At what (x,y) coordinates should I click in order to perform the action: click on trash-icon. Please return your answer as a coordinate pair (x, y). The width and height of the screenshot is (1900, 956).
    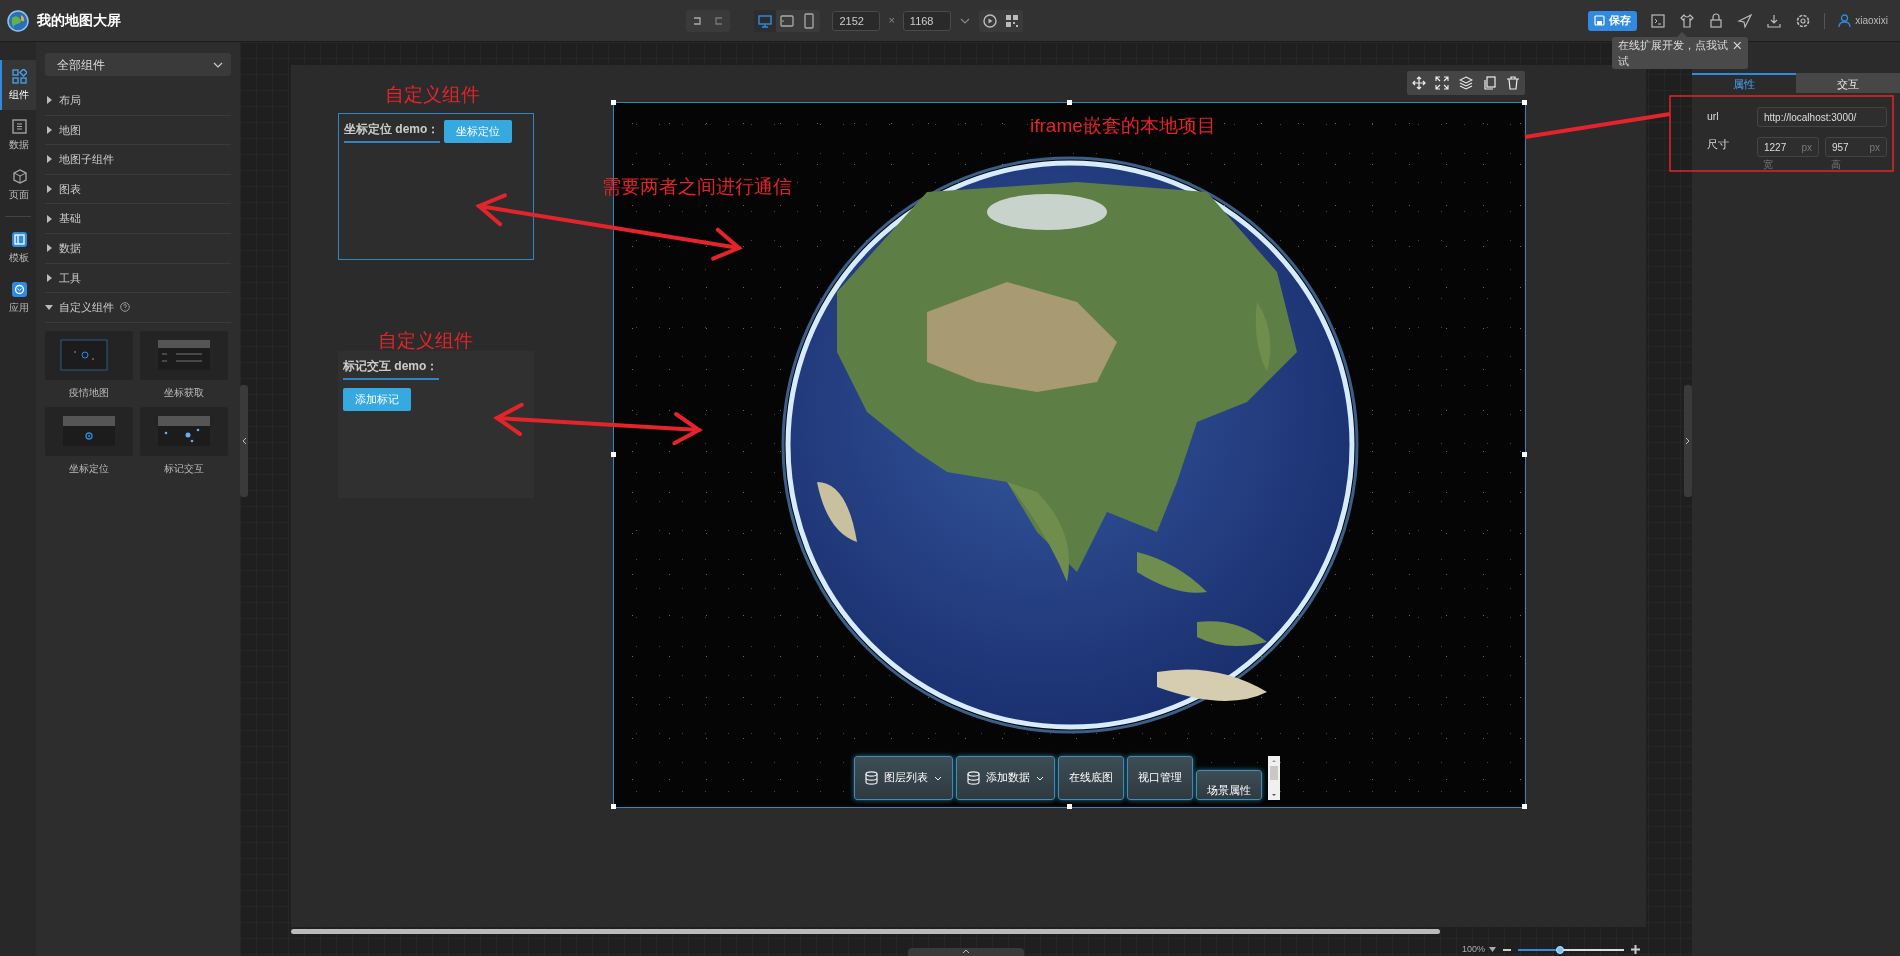
    Looking at the image, I should click on (1513, 83).